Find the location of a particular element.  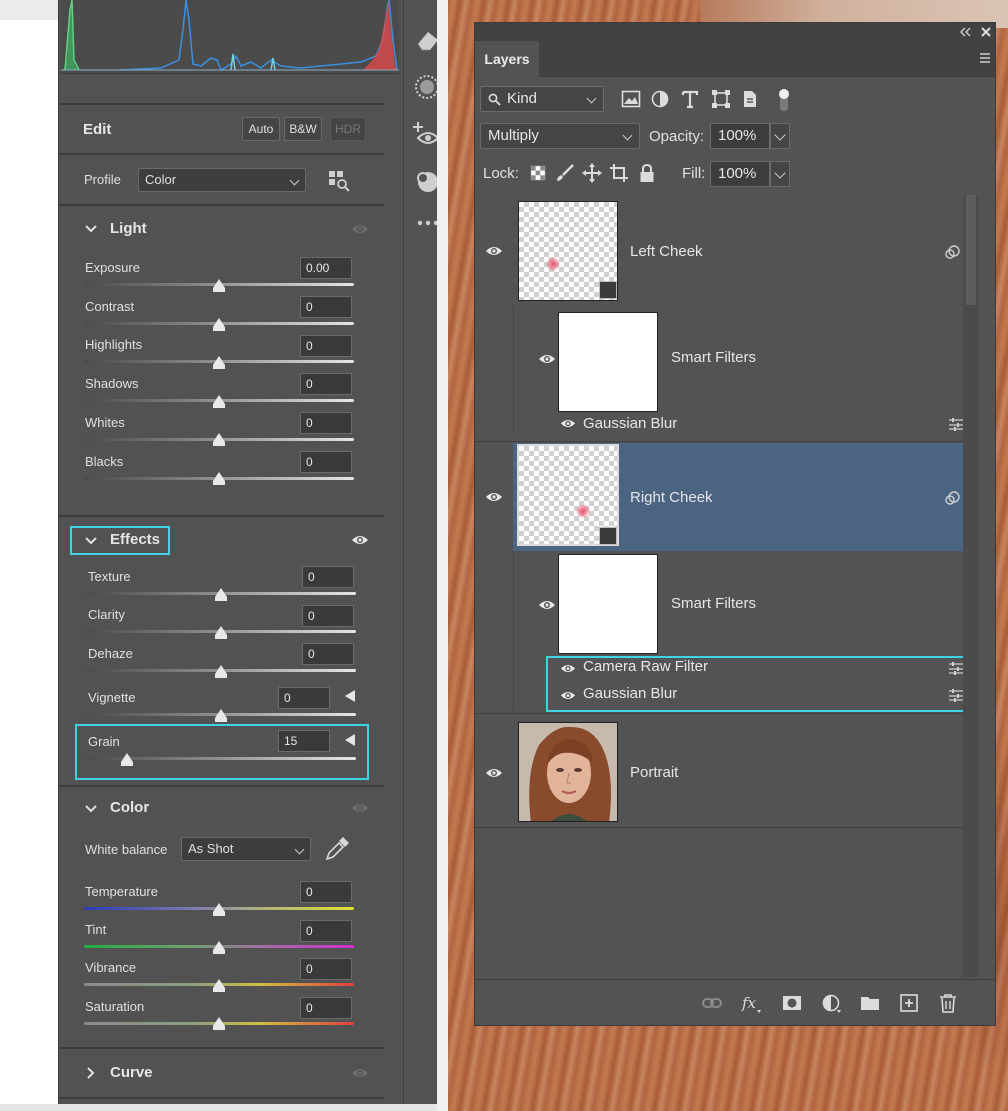

right-cheek-gaussian-blur-label: Gaussian Blur is located at coordinates (630, 693).